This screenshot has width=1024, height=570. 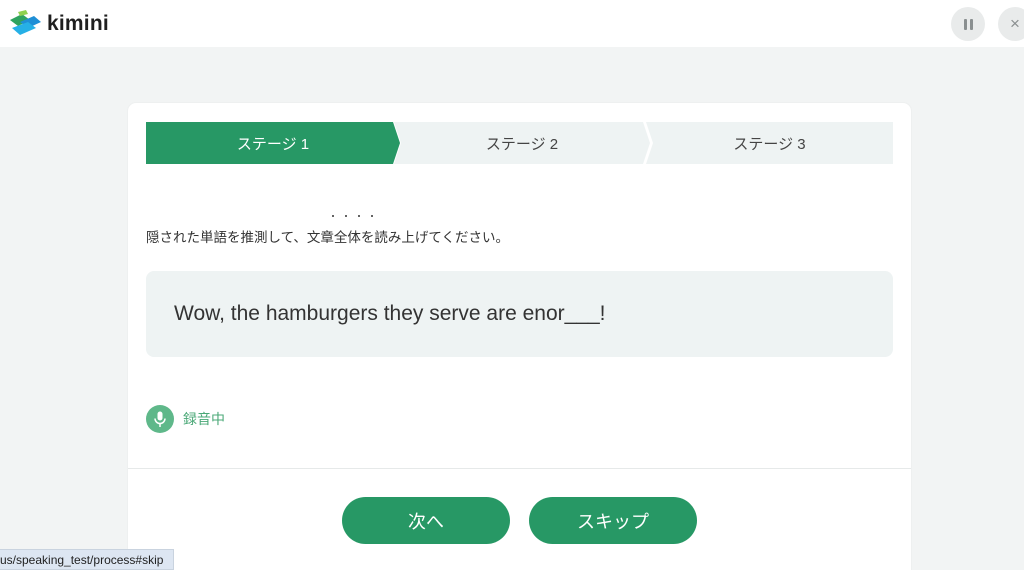 I want to click on close-button: ×, so click(x=1011, y=24).